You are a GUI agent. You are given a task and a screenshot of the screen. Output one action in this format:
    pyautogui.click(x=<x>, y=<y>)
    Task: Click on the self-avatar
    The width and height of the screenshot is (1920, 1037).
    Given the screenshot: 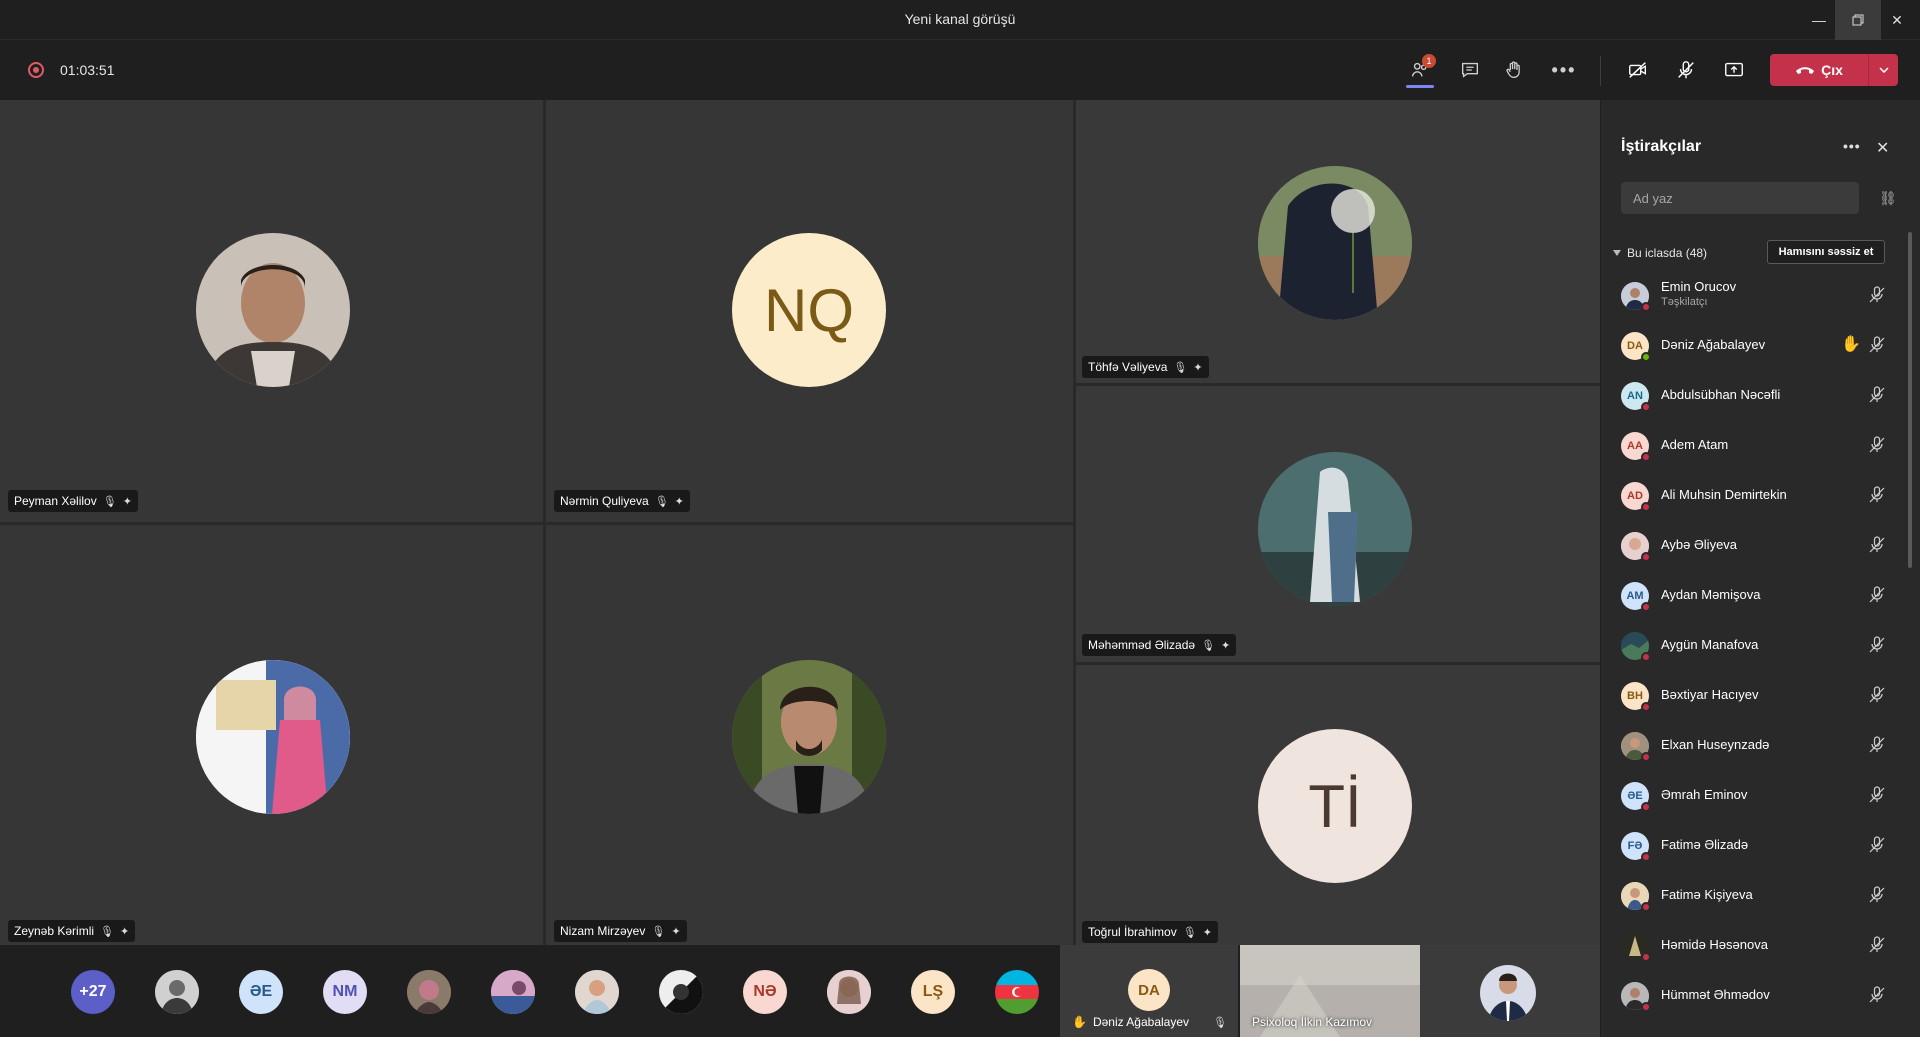 What is the action you would take?
    pyautogui.click(x=1508, y=993)
    